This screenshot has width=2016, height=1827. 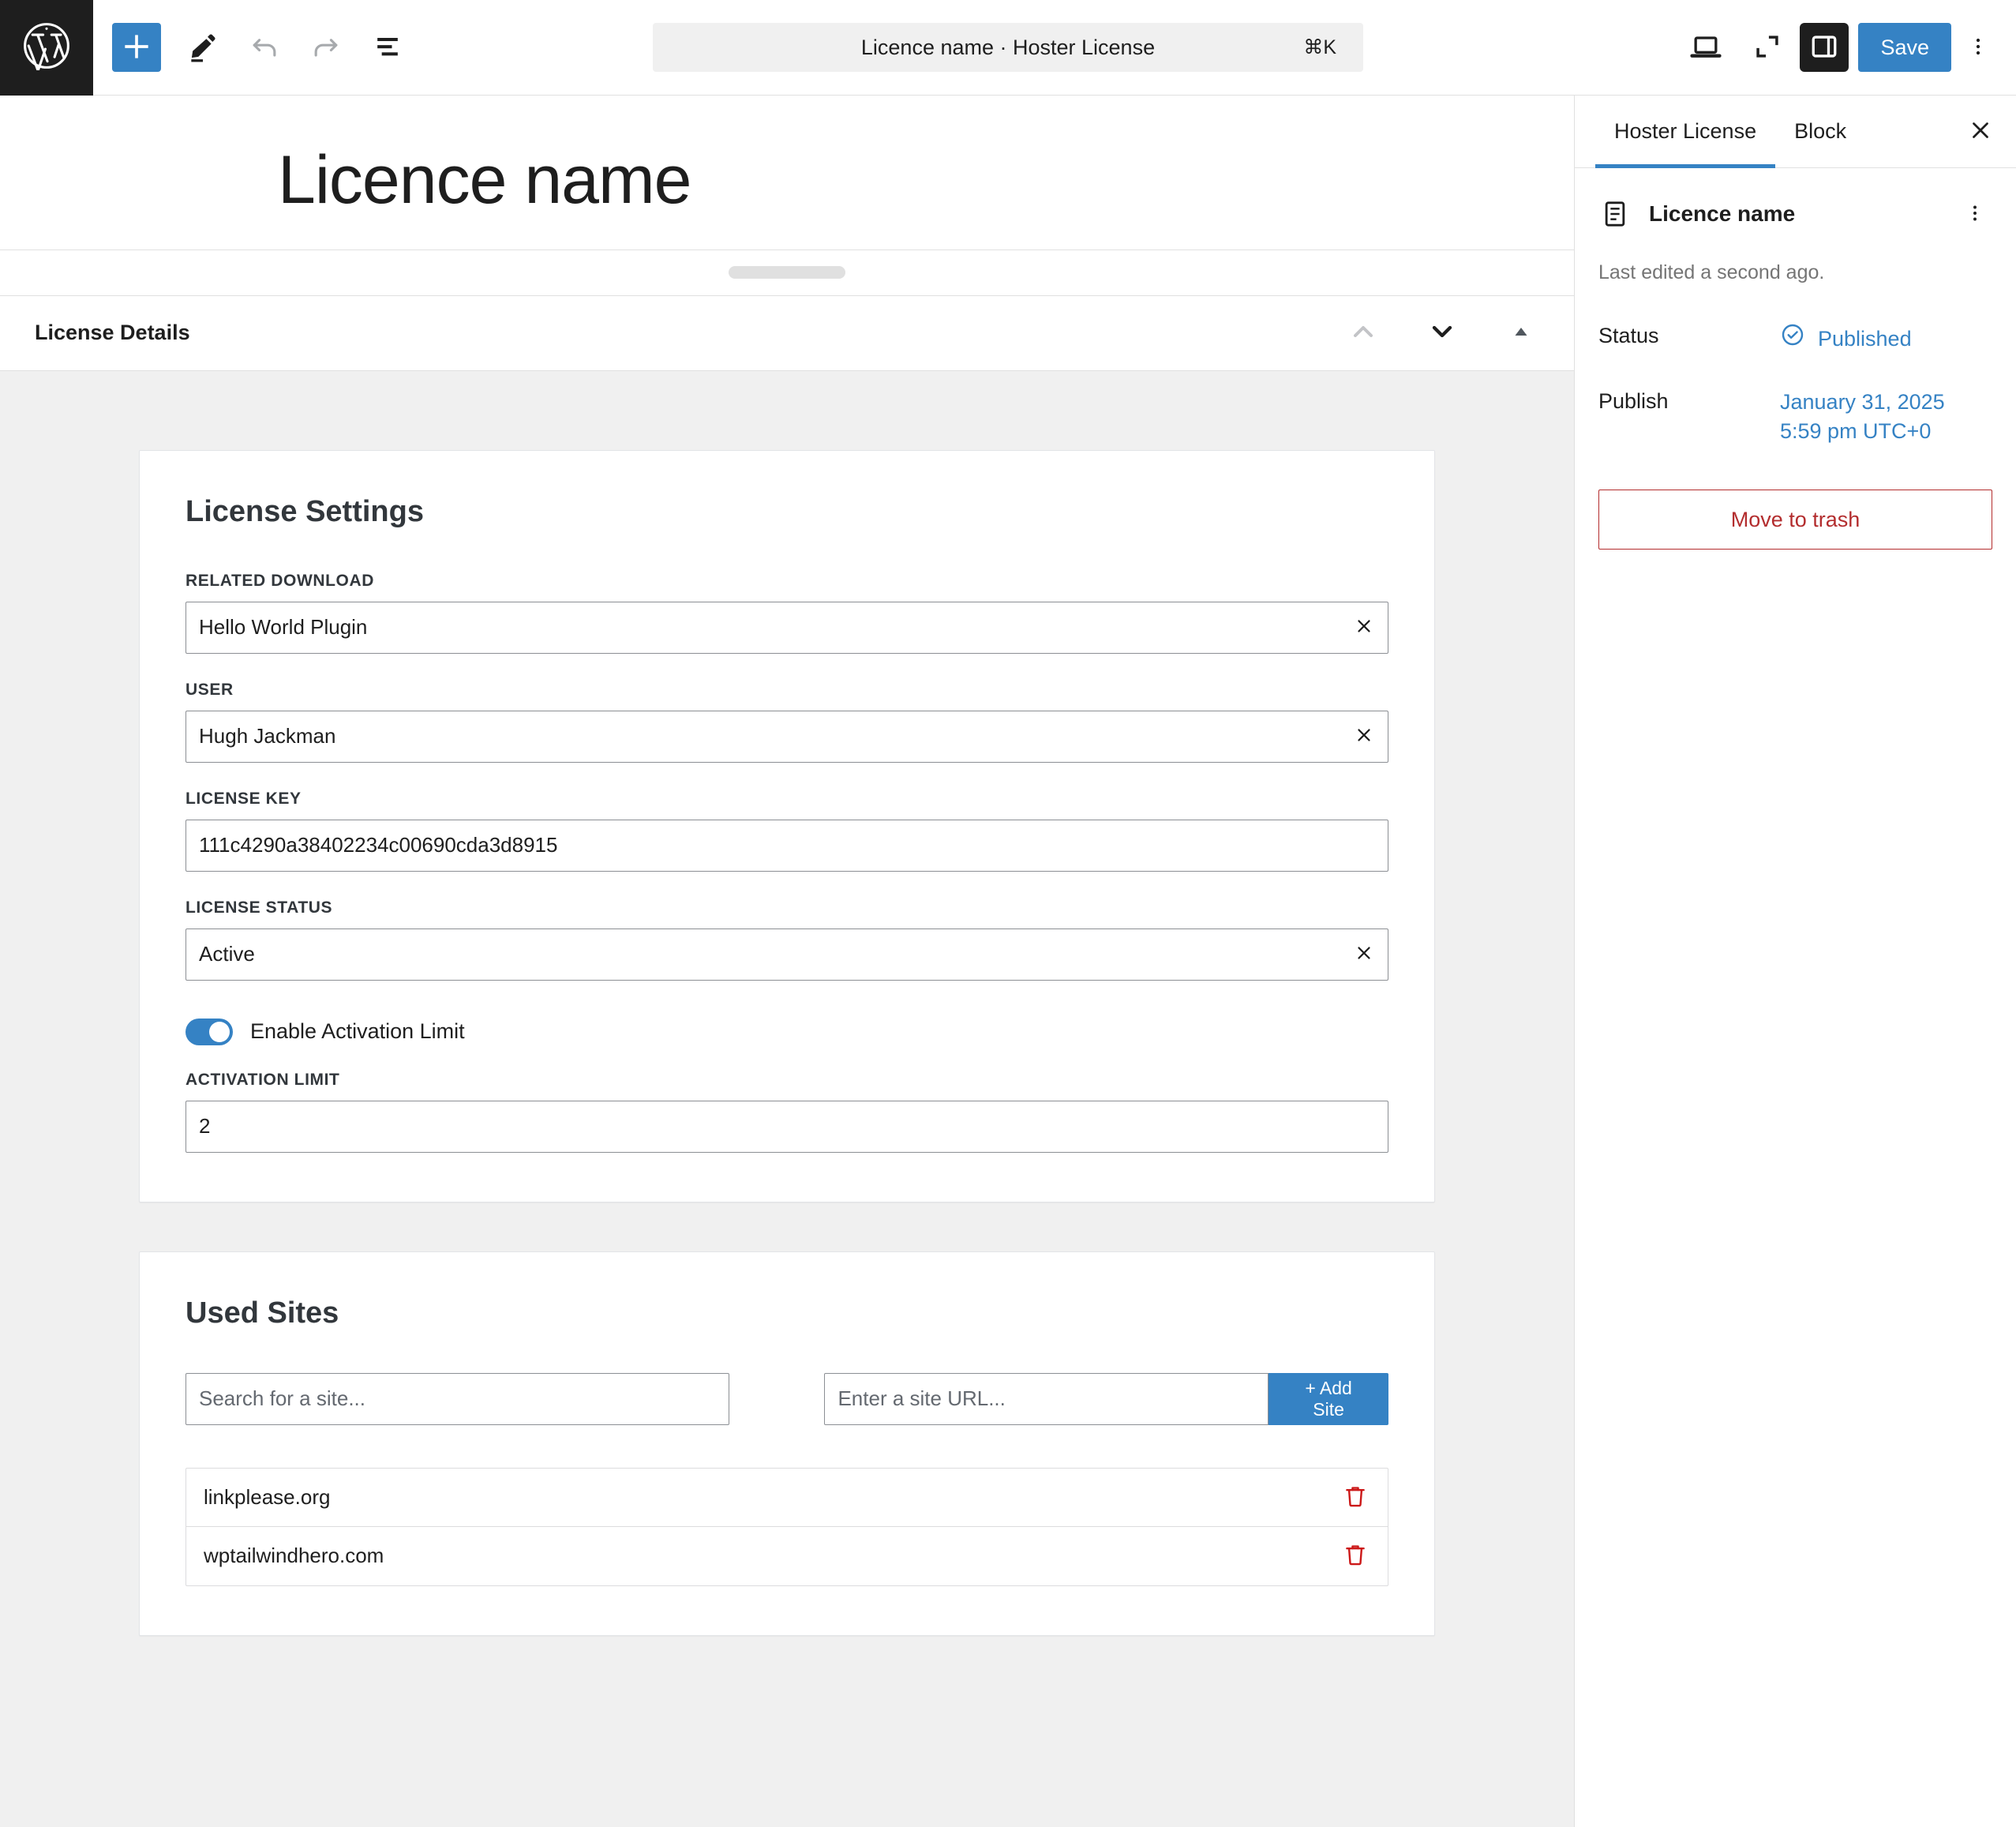 I want to click on redo-button, so click(x=326, y=47).